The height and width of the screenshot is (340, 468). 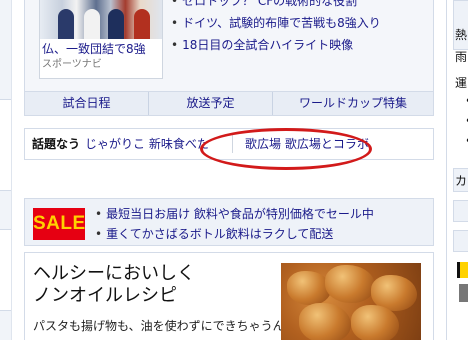 I want to click on news-headline: • ゼロトップ？ CFの戦術的な役割, so click(x=301, y=6).